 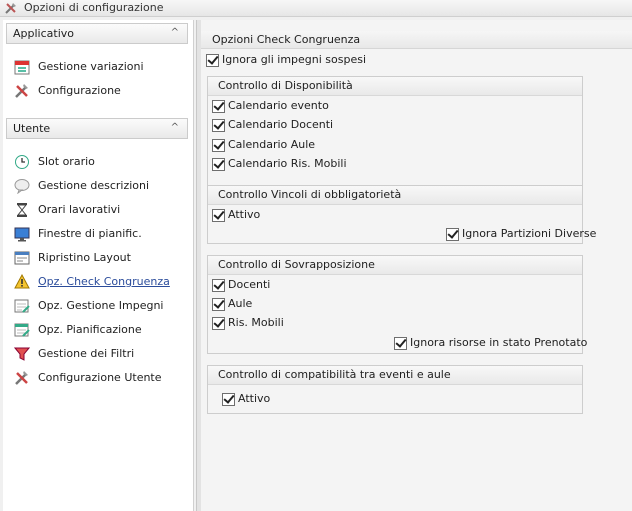 I want to click on groupbox-header: Controllo di Disponibilità, so click(x=395, y=86).